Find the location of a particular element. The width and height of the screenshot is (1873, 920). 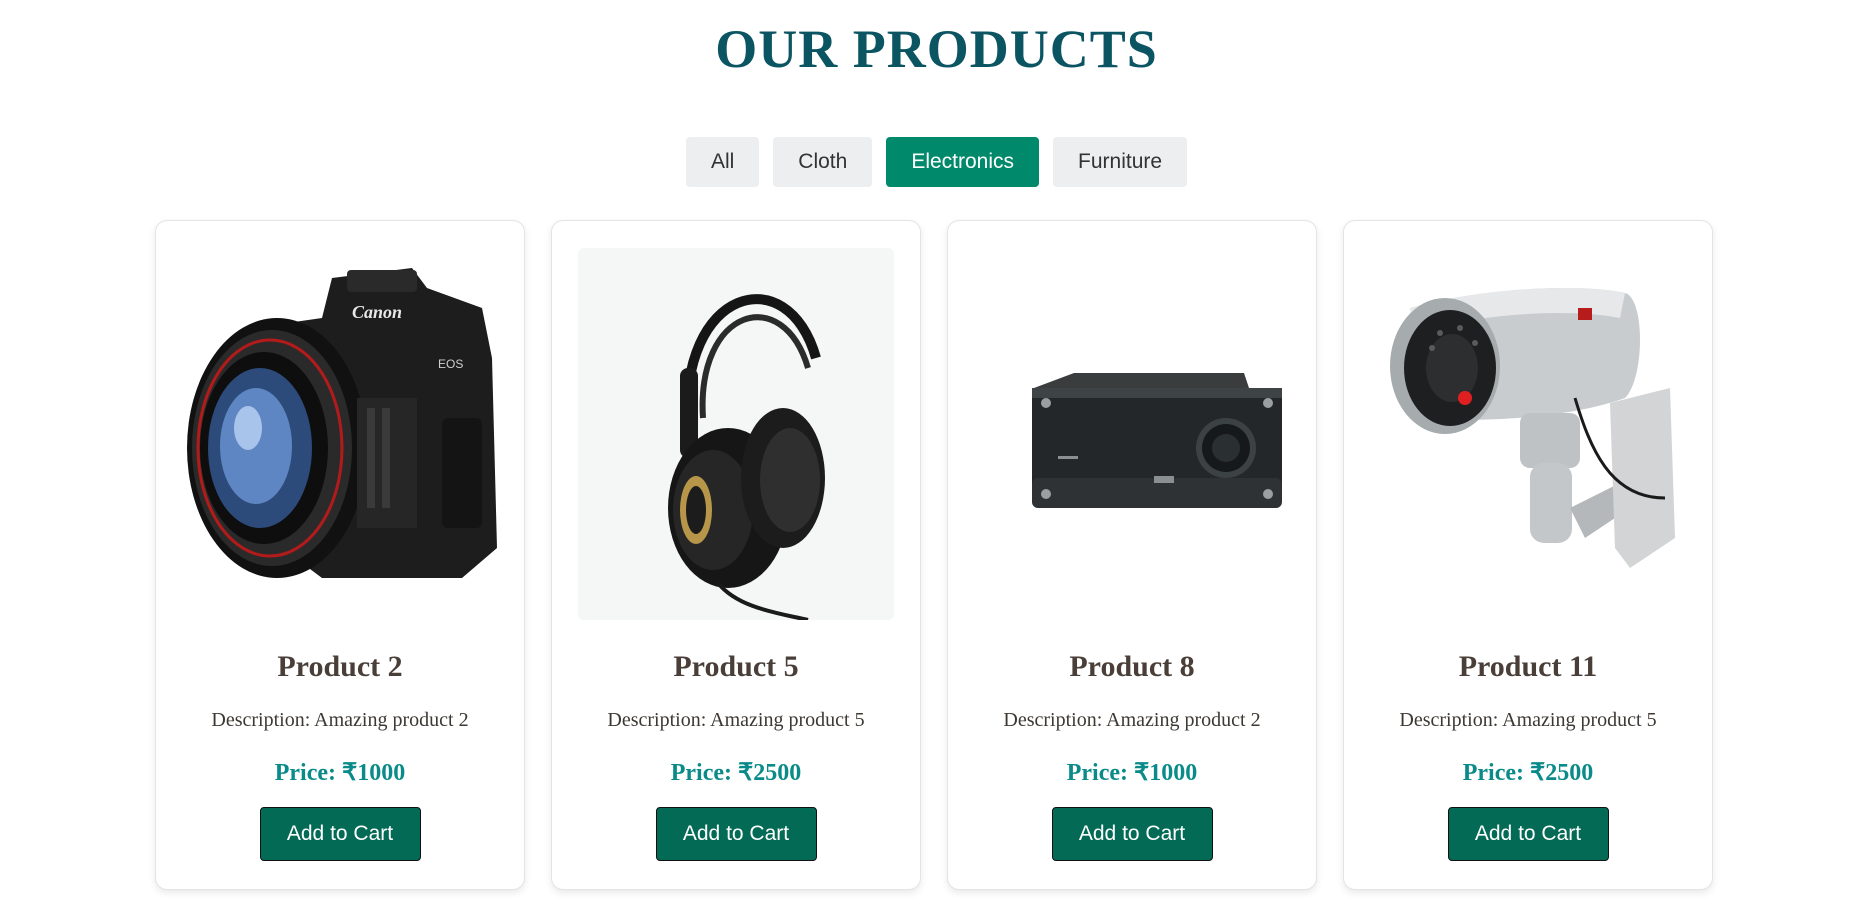

filter-furniture-button: Furniture is located at coordinates (1120, 162).